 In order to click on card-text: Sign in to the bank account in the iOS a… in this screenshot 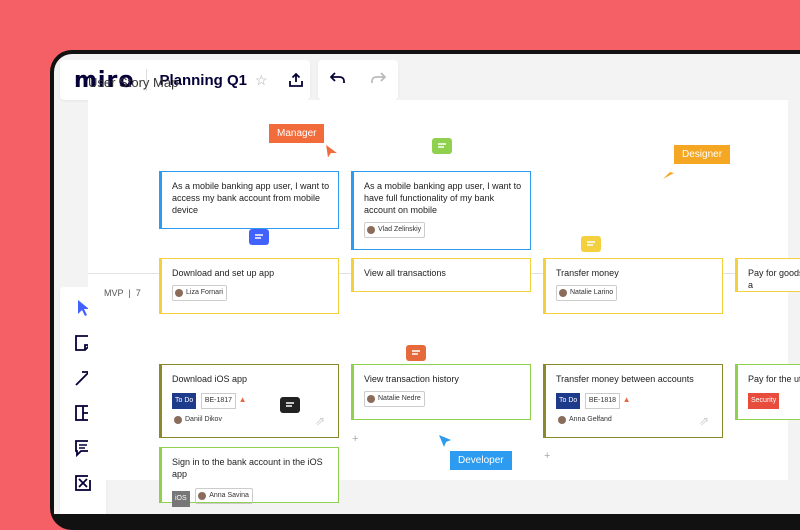, I will do `click(247, 468)`.